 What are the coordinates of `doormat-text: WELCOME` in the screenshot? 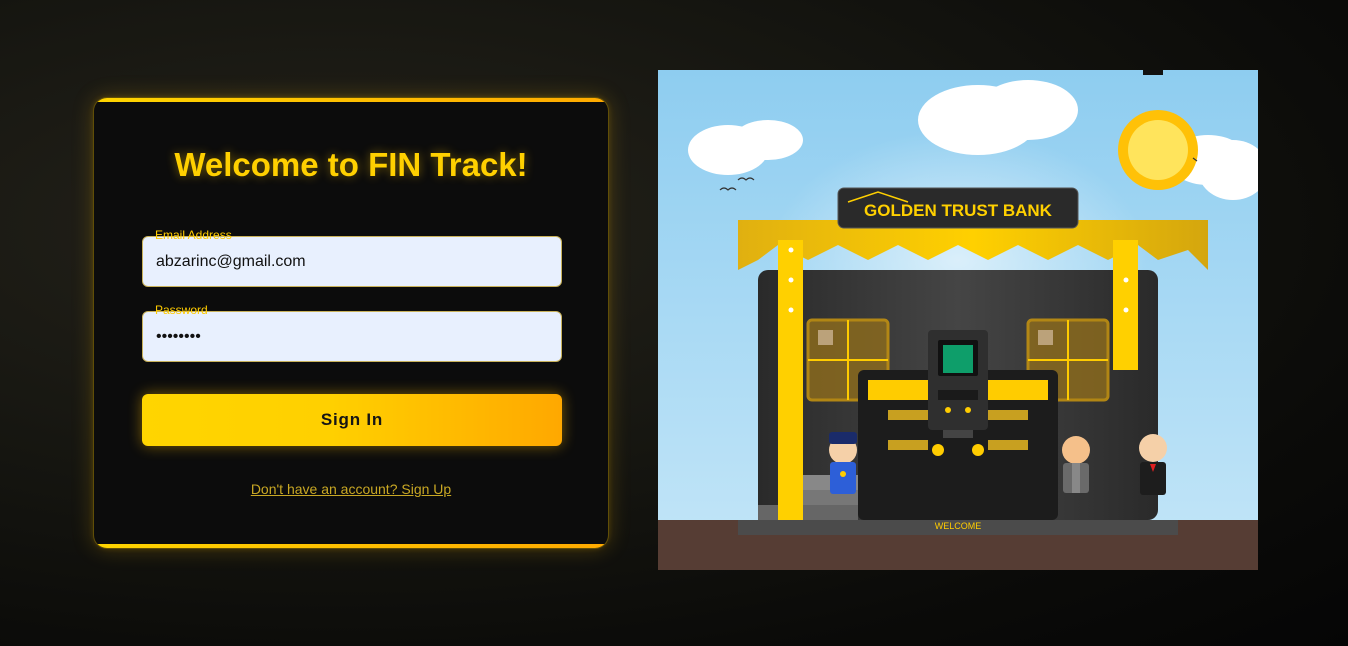 It's located at (958, 526).